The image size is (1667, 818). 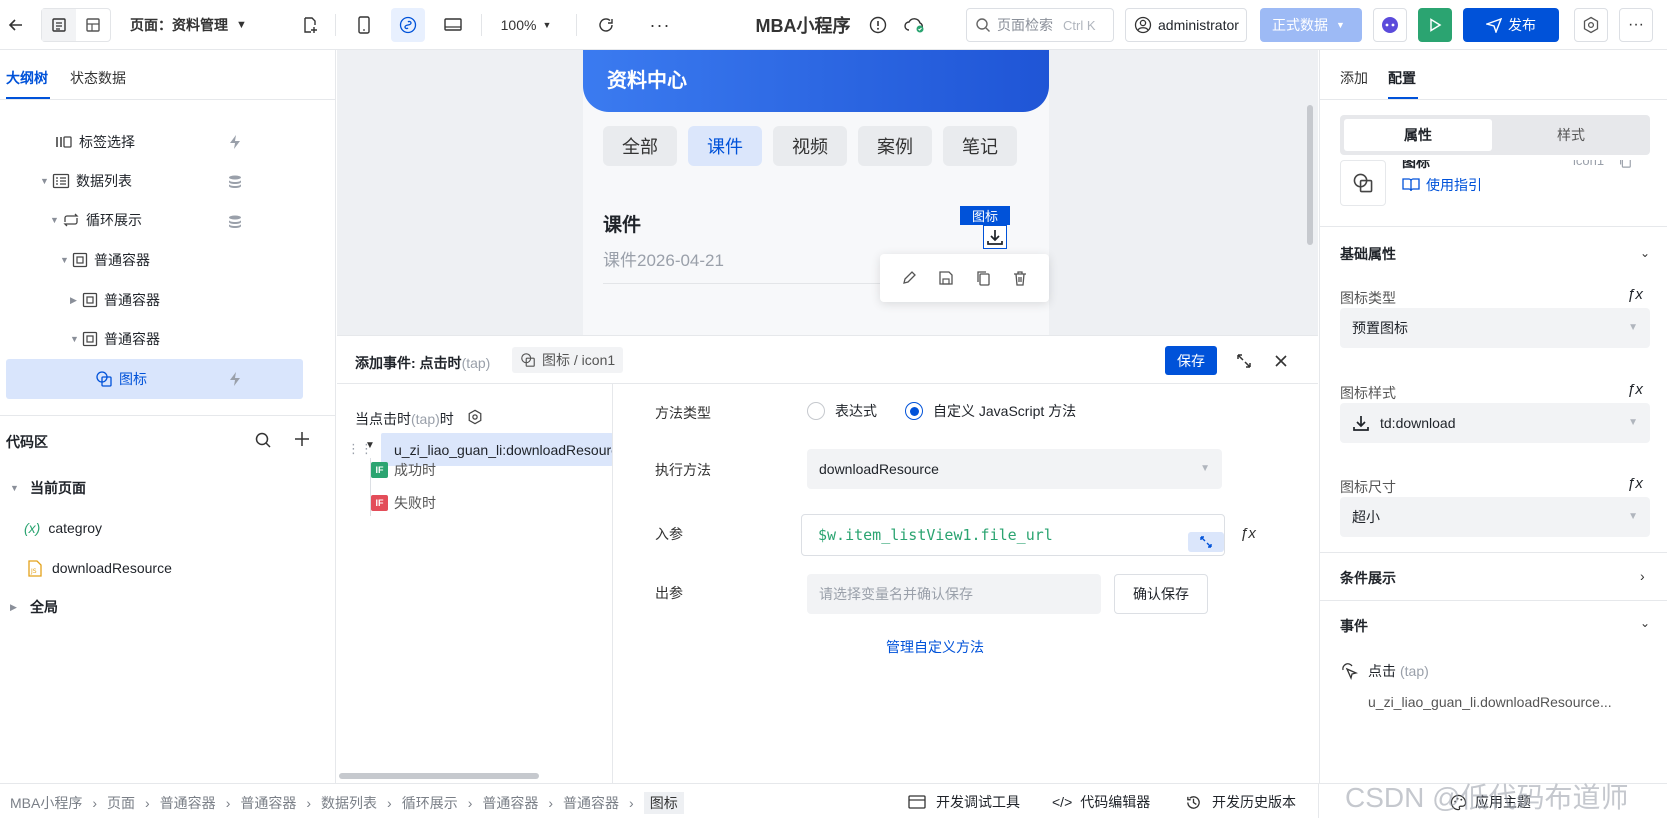 I want to click on tree-item-container: ▶ 普通容器, so click(x=170, y=300).